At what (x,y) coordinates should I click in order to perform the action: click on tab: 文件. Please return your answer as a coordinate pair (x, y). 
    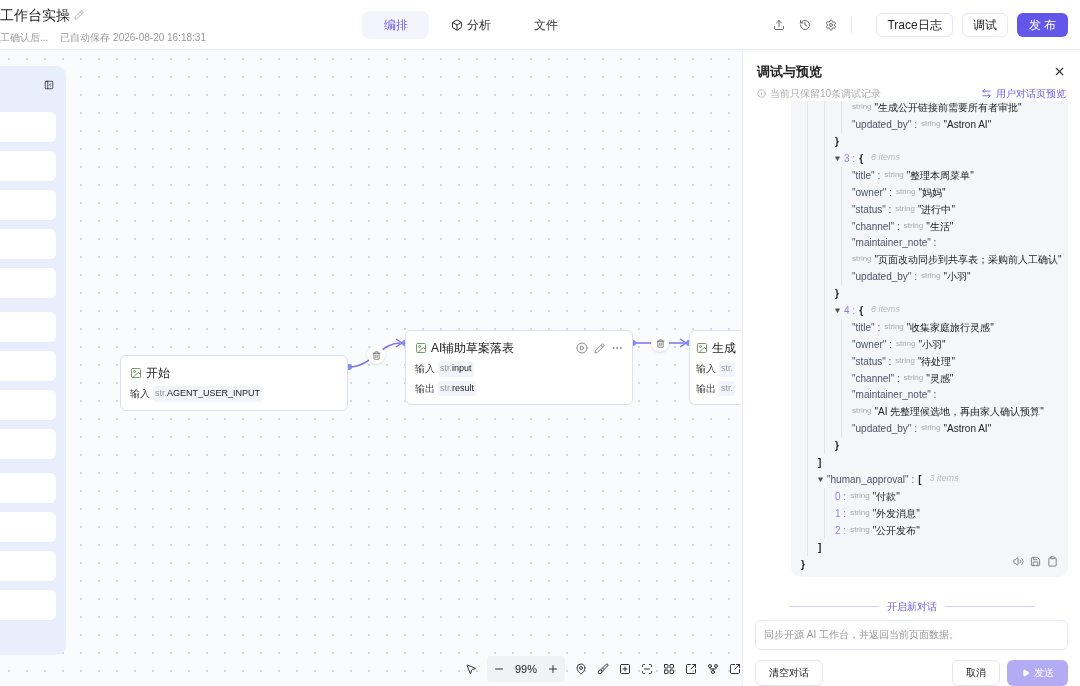
    Looking at the image, I should click on (545, 24).